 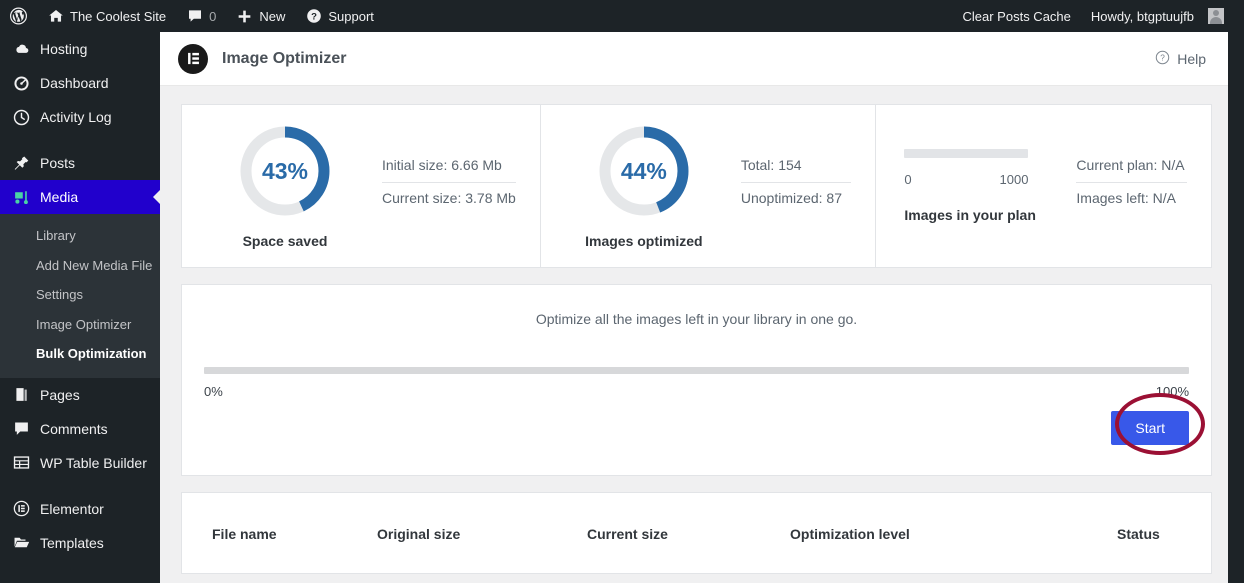 I want to click on progress-max-label: 100%, so click(x=1172, y=391).